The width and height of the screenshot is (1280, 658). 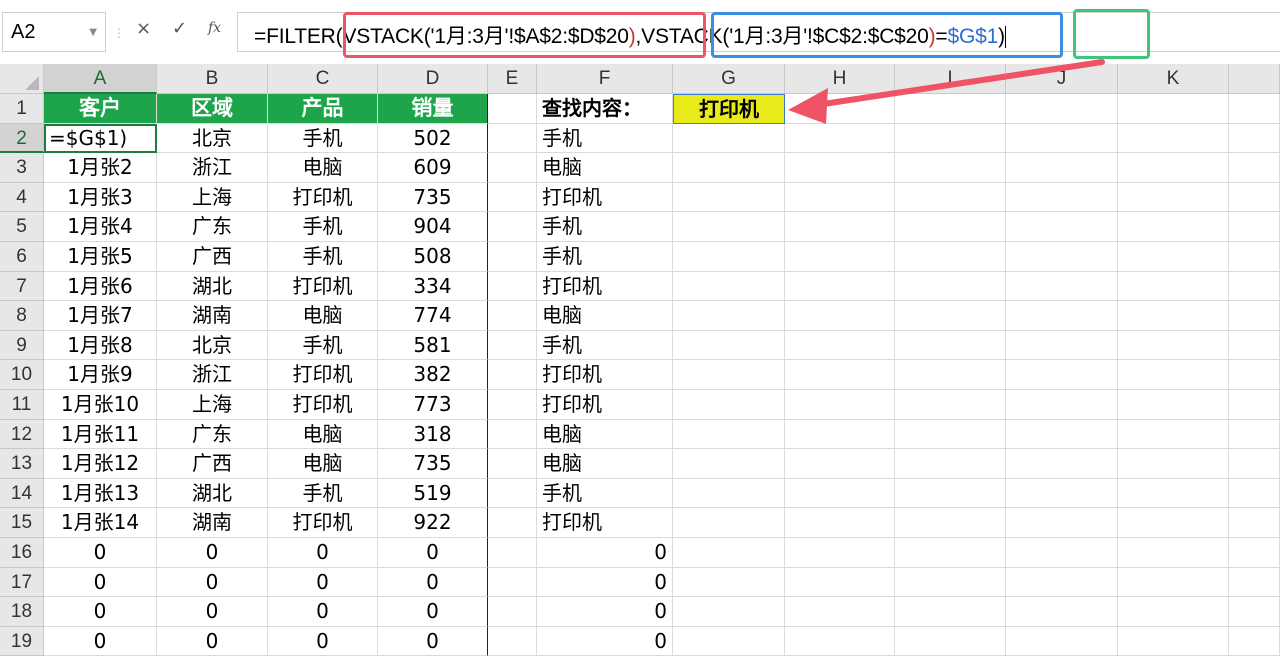 I want to click on cell-h7, so click(x=840, y=286).